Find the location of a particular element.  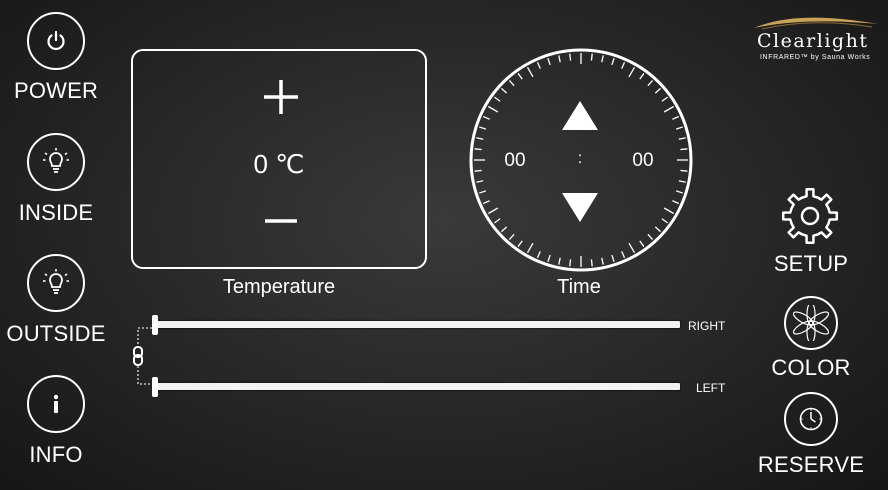

info-icon is located at coordinates (56, 403).